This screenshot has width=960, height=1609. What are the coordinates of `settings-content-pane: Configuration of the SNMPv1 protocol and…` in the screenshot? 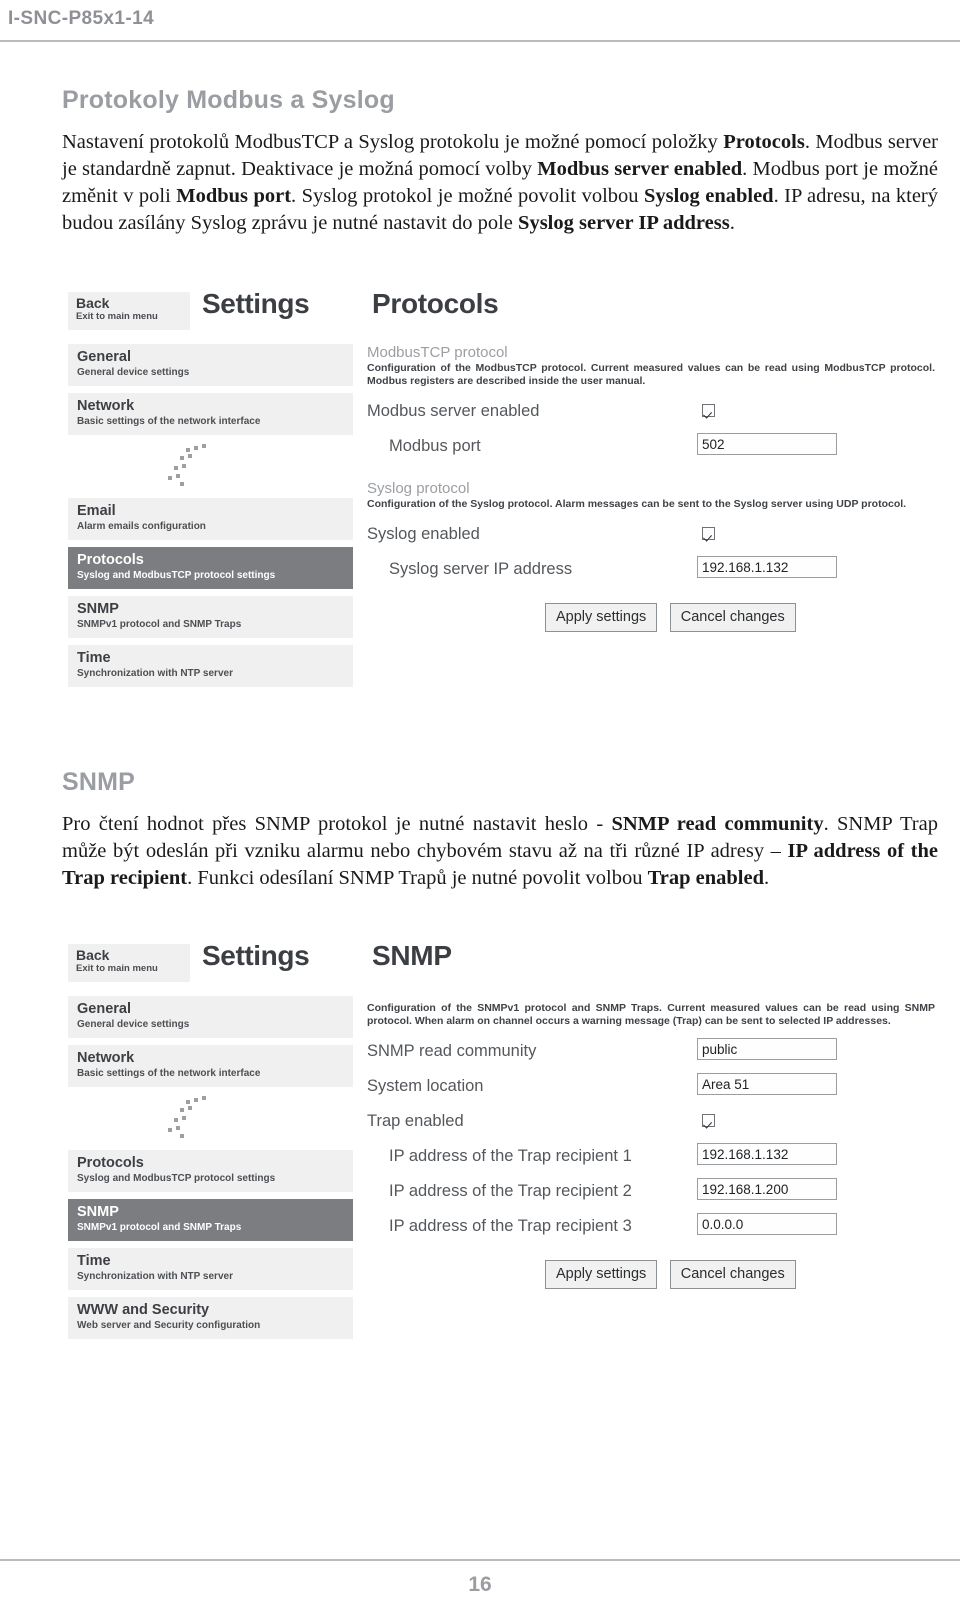 It's located at (652, 1146).